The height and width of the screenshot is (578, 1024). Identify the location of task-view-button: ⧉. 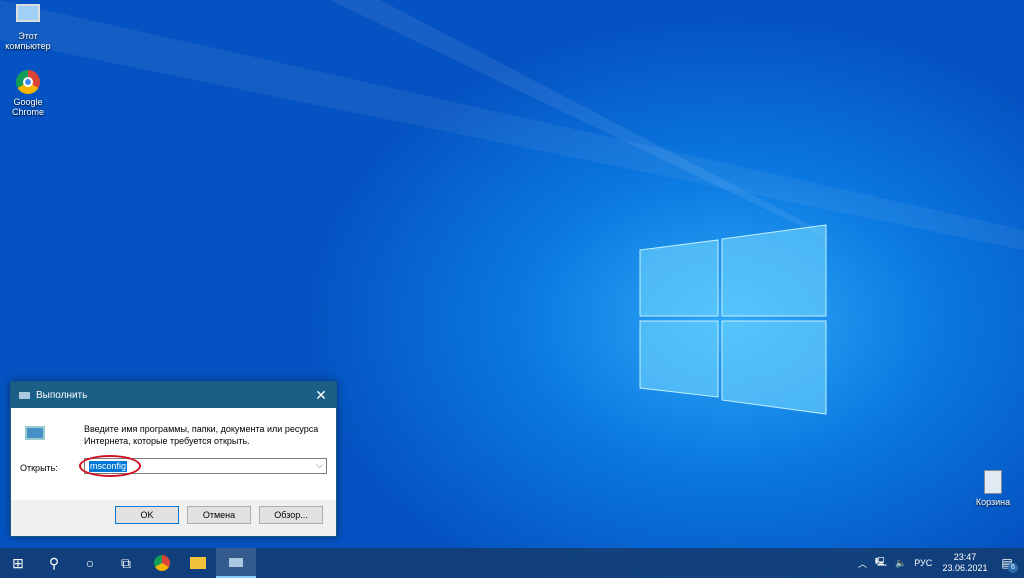
(126, 563).